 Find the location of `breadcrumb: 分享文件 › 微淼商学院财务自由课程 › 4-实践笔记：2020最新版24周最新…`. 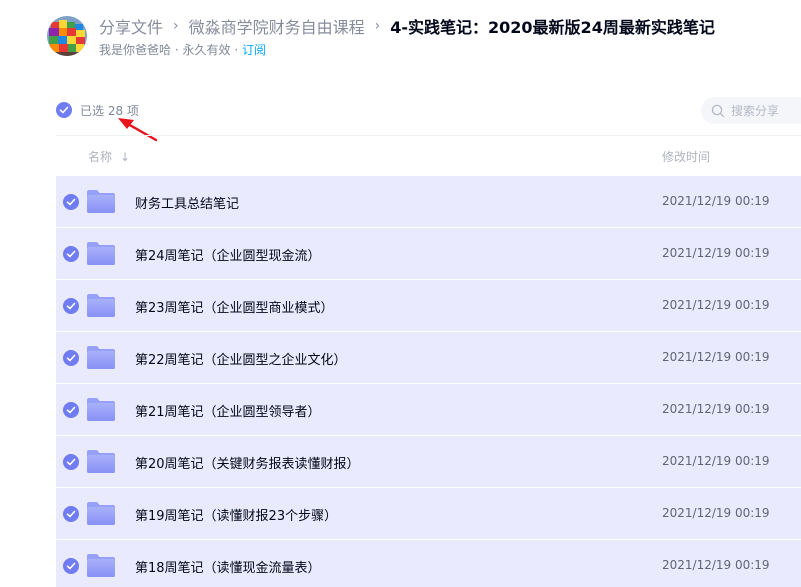

breadcrumb: 分享文件 › 微淼商学院财务自由课程 › 4-实践笔记：2020最新版24周最新… is located at coordinates (407, 26).